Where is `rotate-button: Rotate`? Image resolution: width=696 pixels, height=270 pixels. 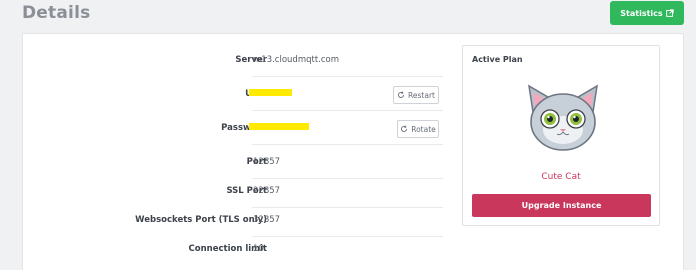
rotate-button: Rotate is located at coordinates (418, 129).